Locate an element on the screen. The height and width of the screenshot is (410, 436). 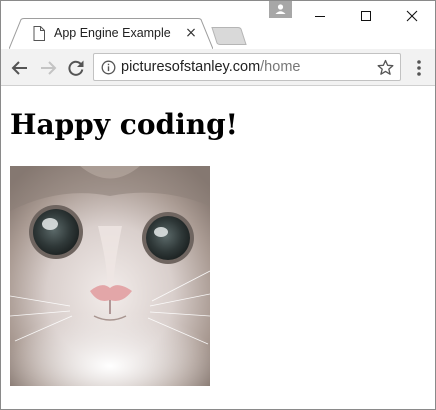
person-icon is located at coordinates (280, 9).